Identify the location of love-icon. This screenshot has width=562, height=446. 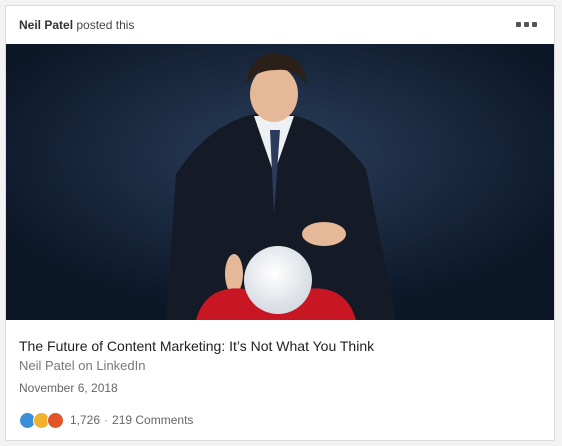
(55, 420).